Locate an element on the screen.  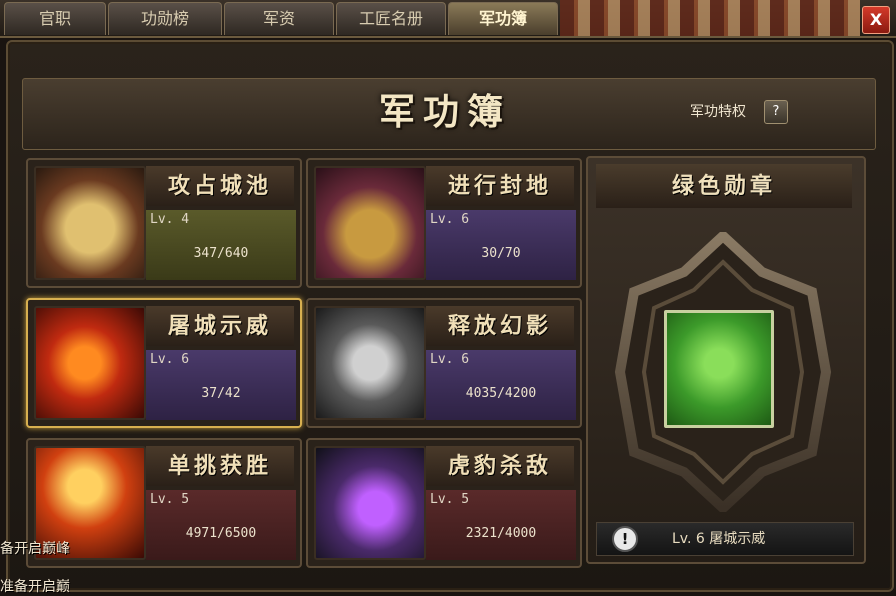
achievement-progress: 347/640 is located at coordinates (221, 253).